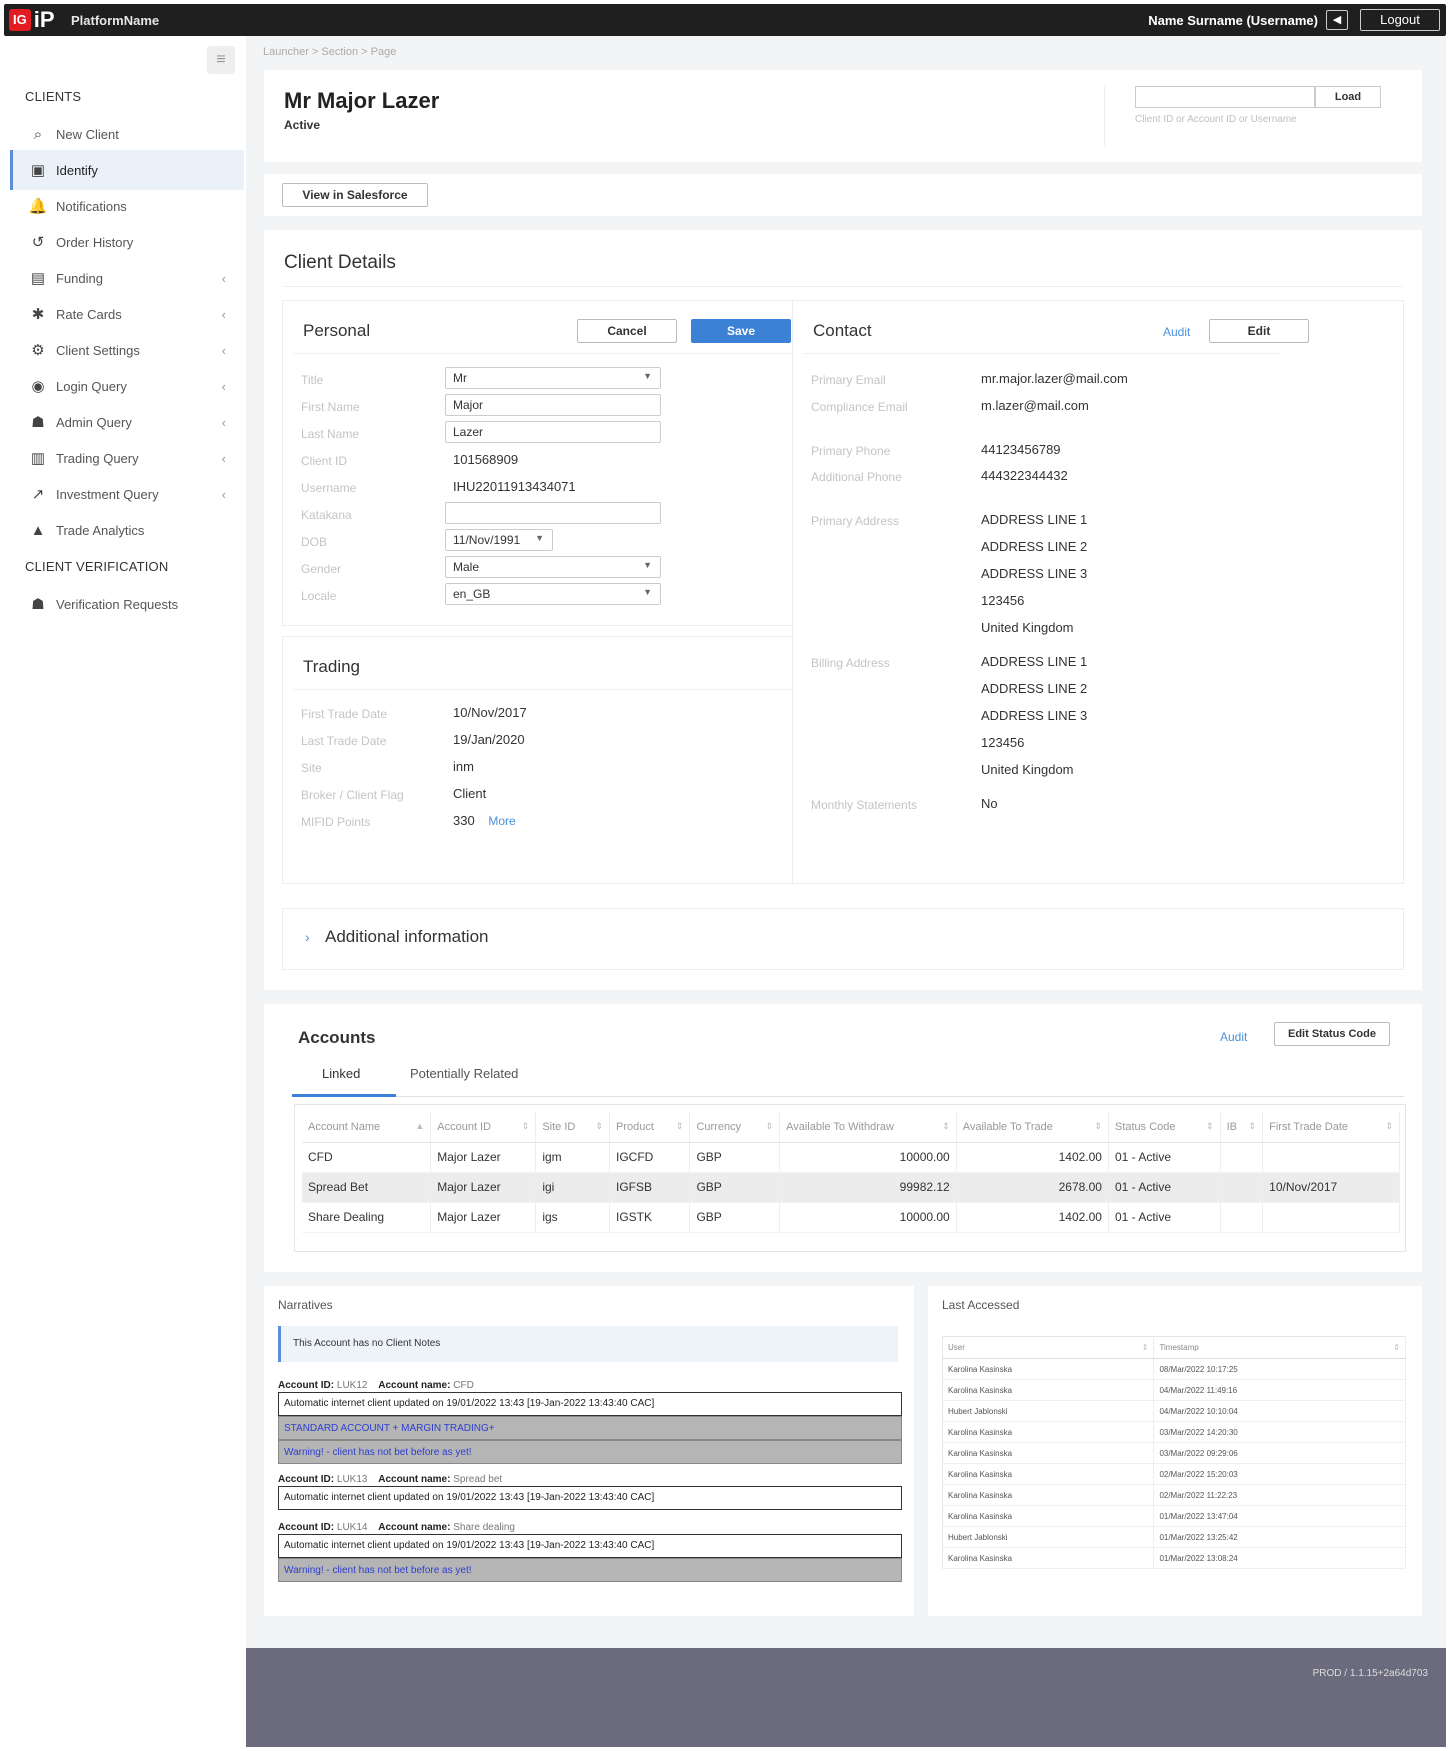 The height and width of the screenshot is (1751, 1448). I want to click on table-cell: igm, so click(572, 1157).